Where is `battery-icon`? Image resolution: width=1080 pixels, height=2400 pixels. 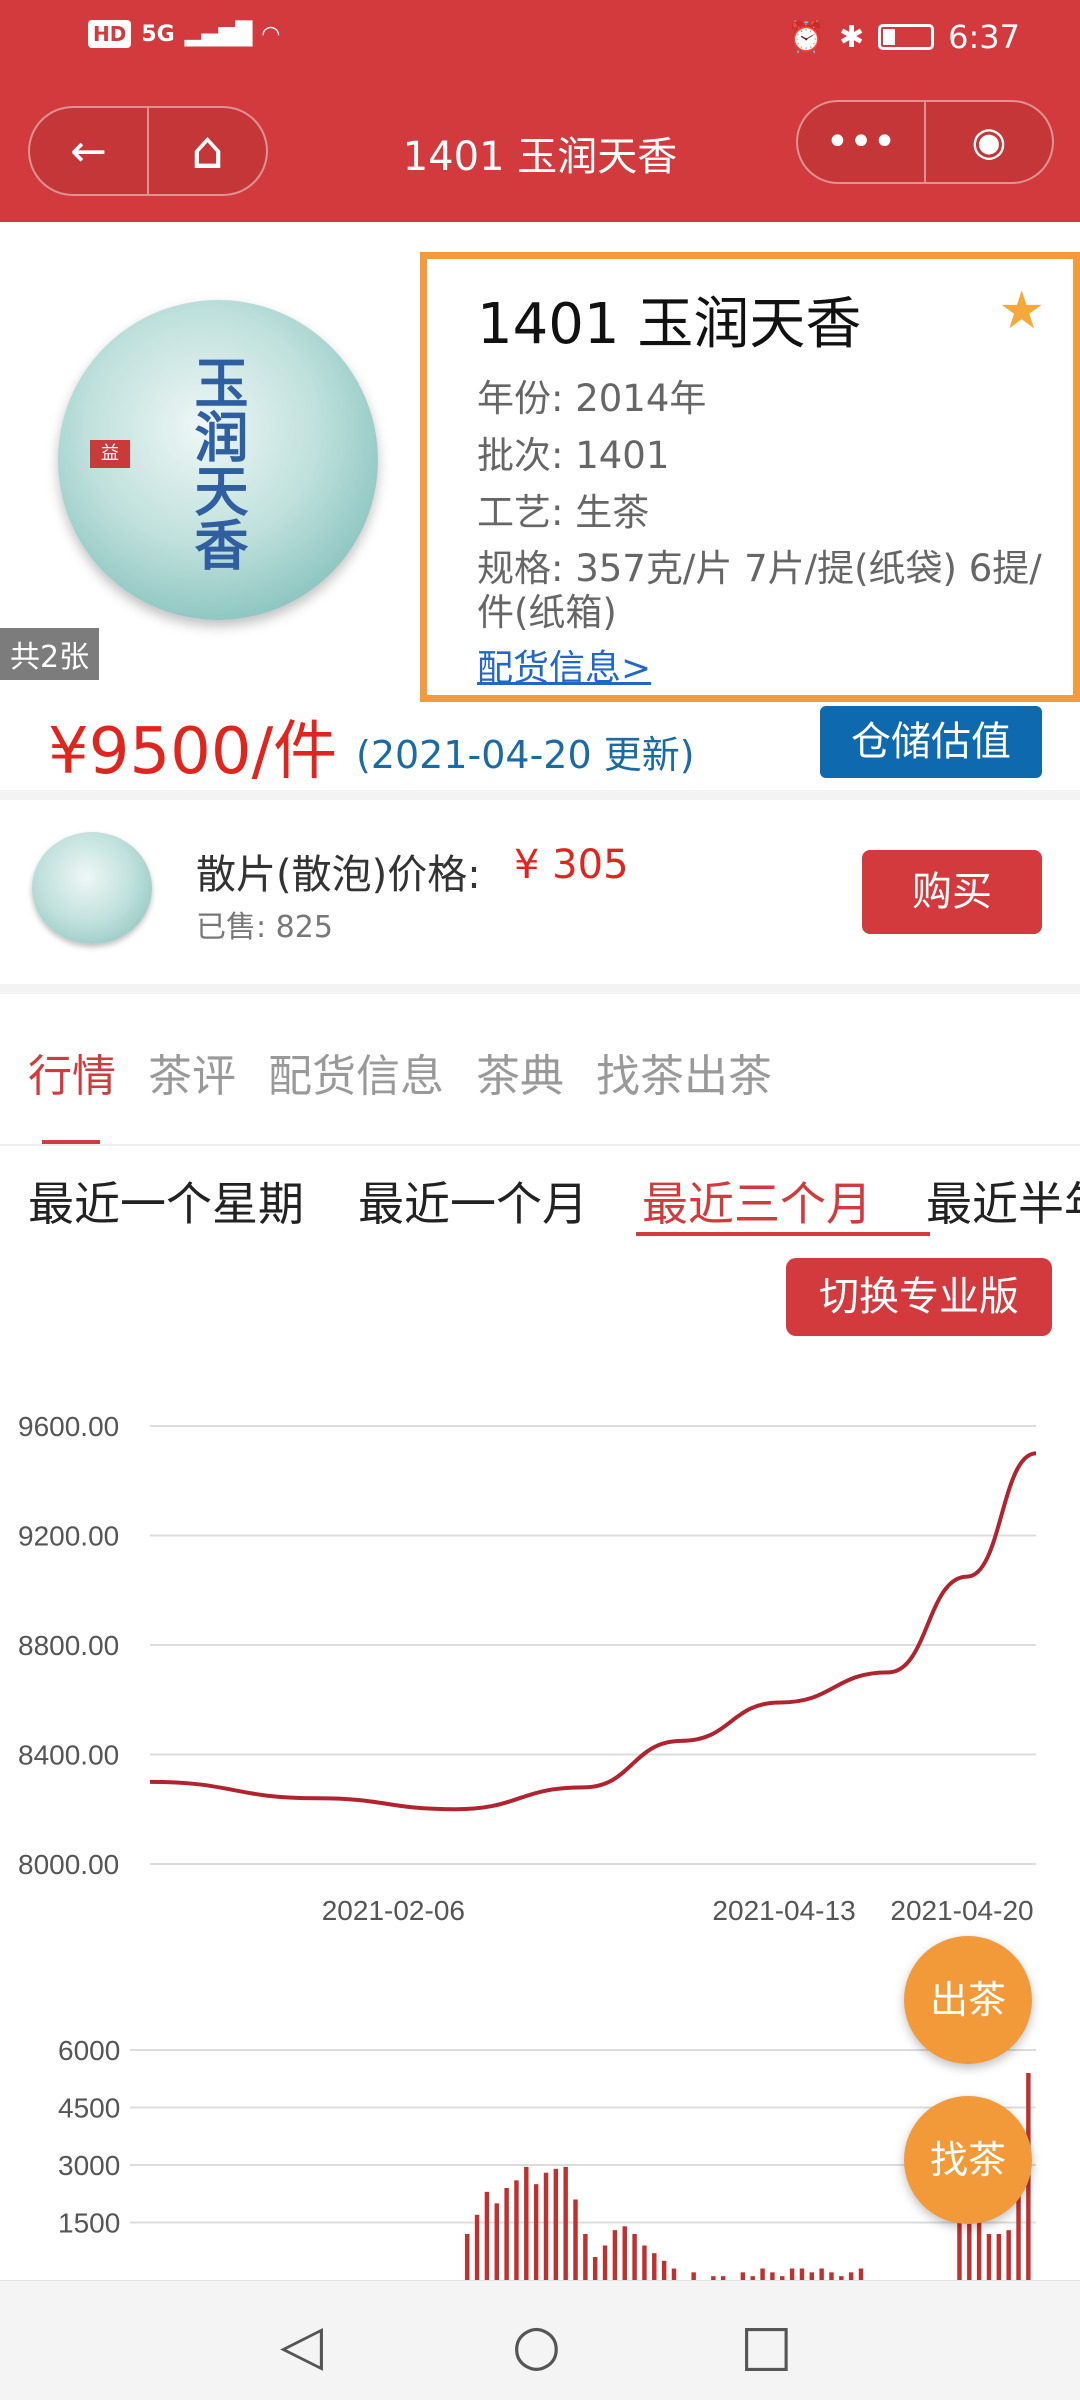 battery-icon is located at coordinates (906, 37).